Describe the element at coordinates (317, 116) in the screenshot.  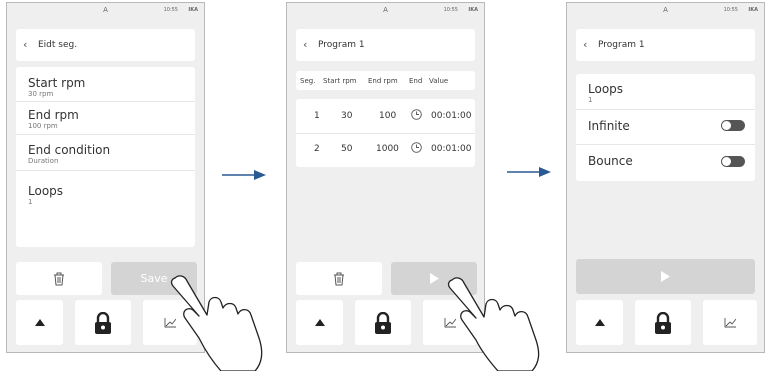
I see `cell-seg: 1` at that location.